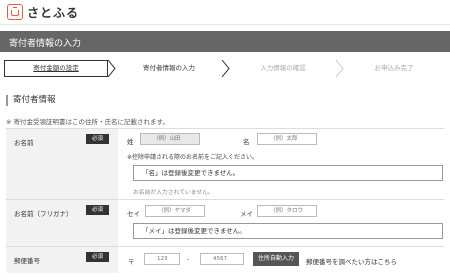  Describe the element at coordinates (351, 261) in the screenshot. I see `zip-lookup-link: 郵便番号を調べたい方はこちら` at that location.